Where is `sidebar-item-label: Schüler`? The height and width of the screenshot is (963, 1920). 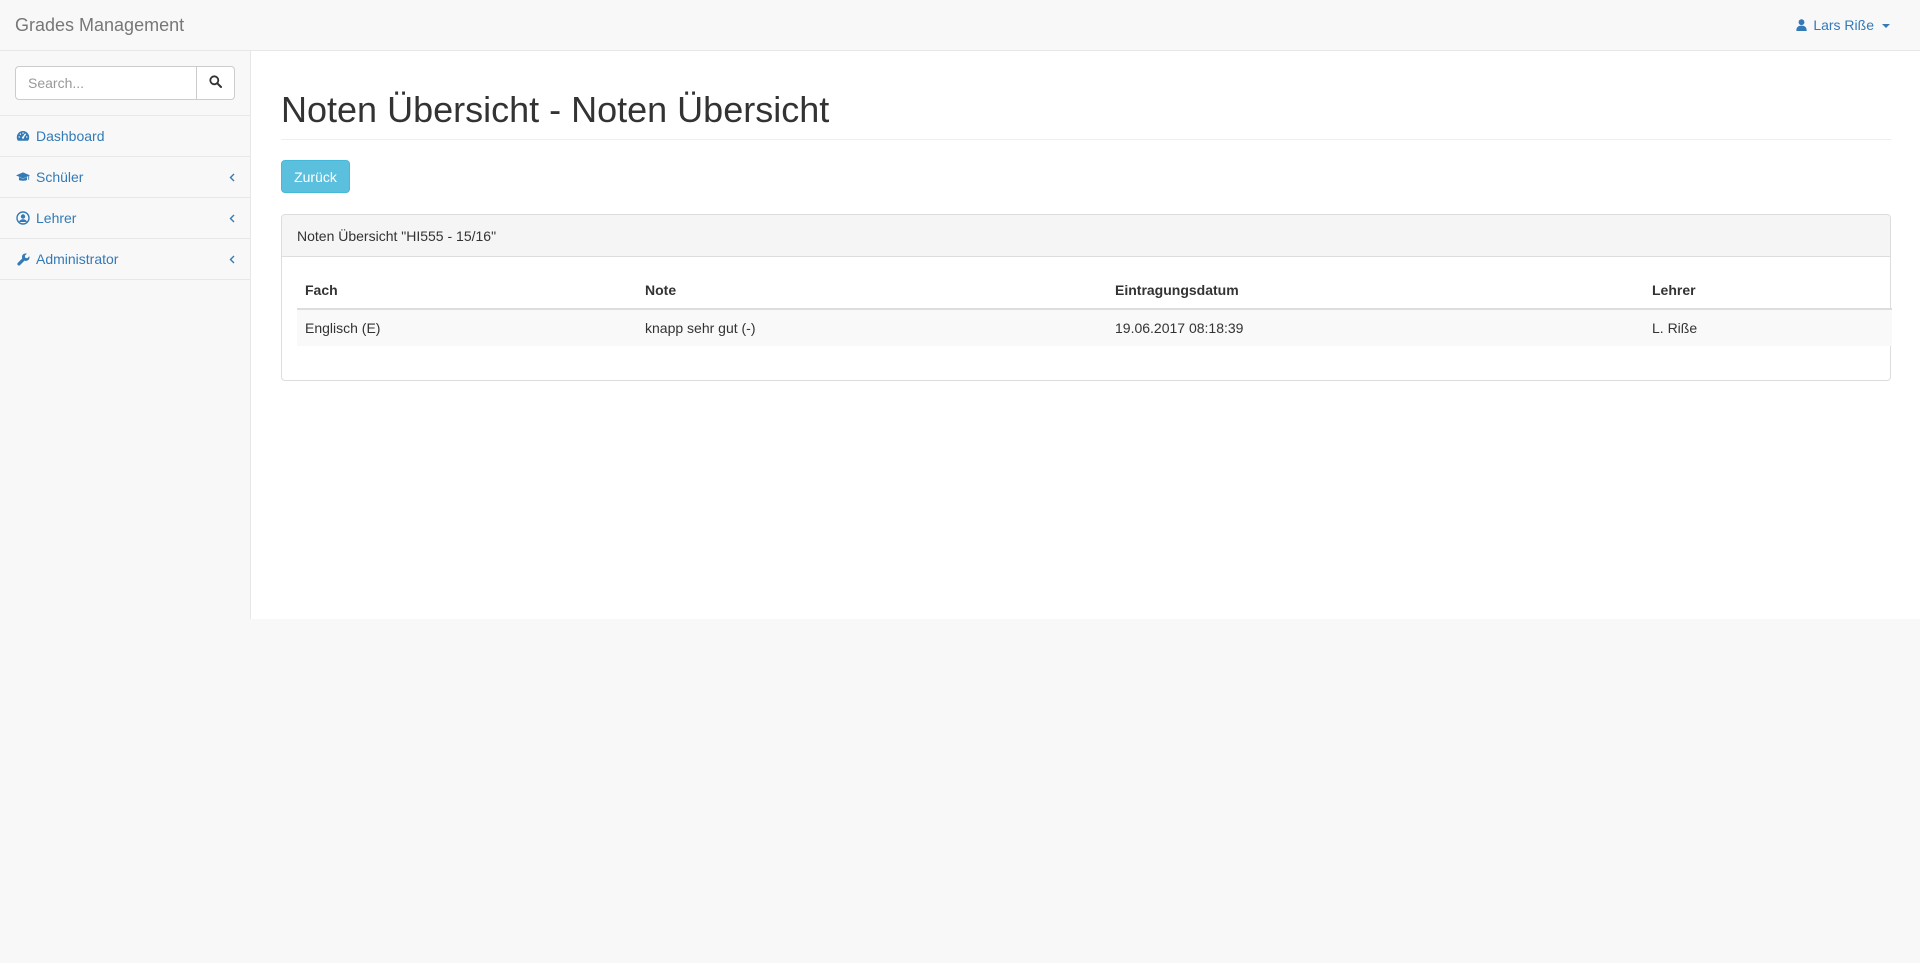 sidebar-item-label: Schüler is located at coordinates (60, 177).